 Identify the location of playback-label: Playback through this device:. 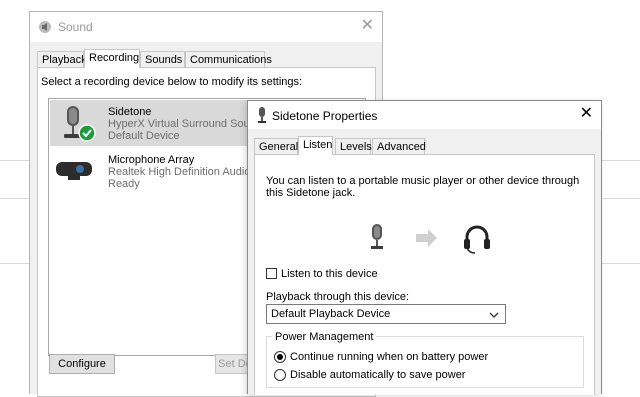
(338, 297).